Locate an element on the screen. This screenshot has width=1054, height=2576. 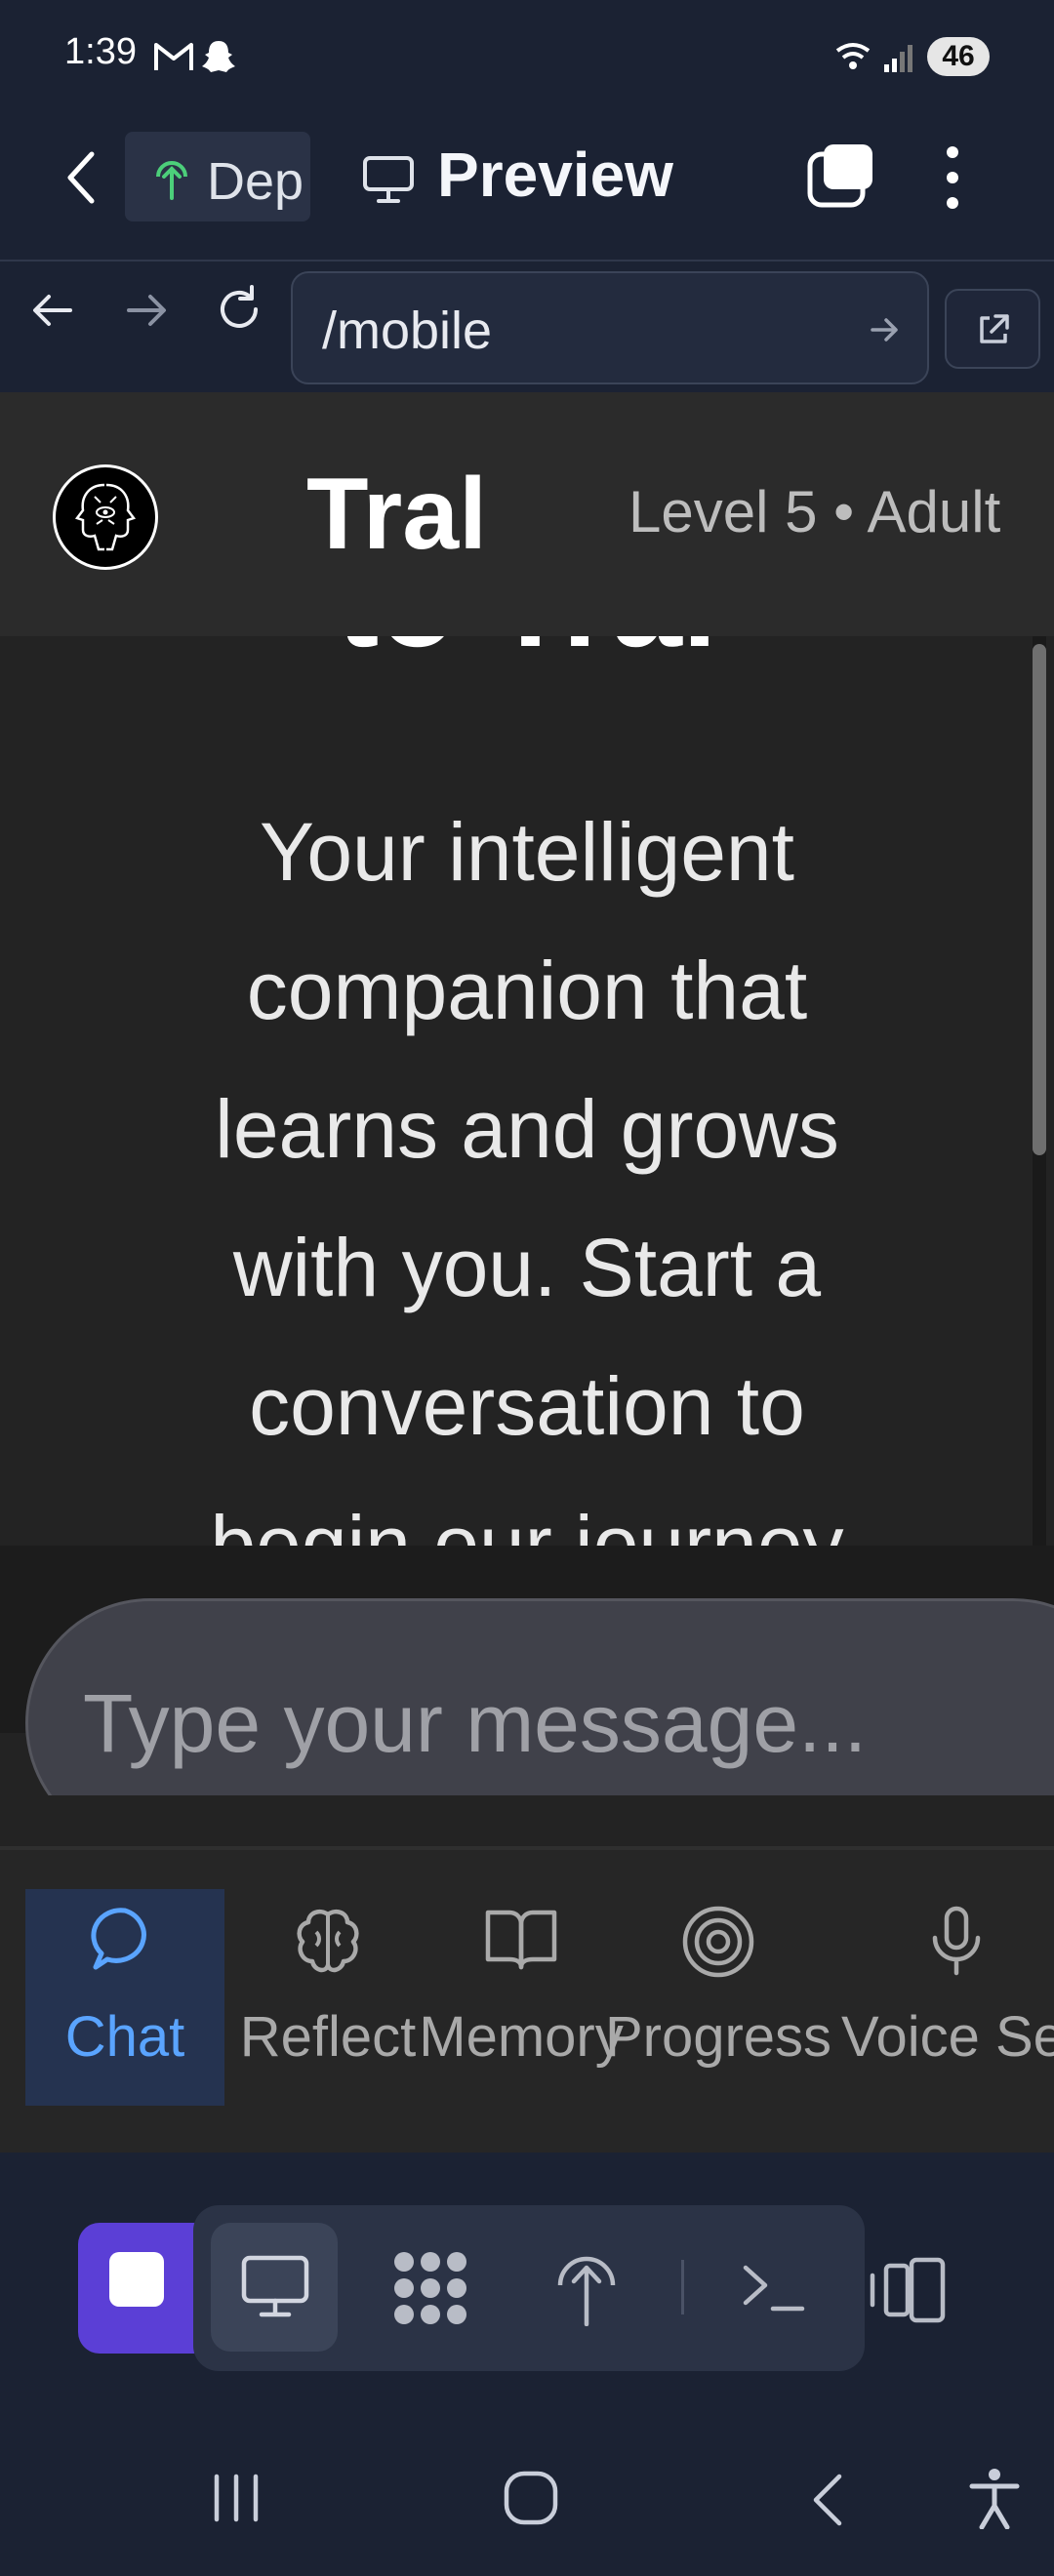
scrollbar is located at coordinates (1040, 1091).